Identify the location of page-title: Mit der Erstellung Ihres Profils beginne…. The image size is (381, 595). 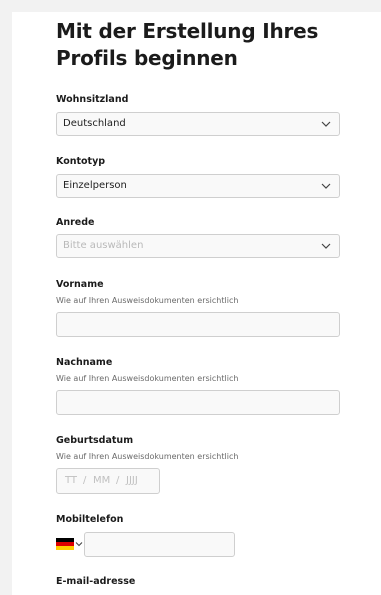
(187, 44).